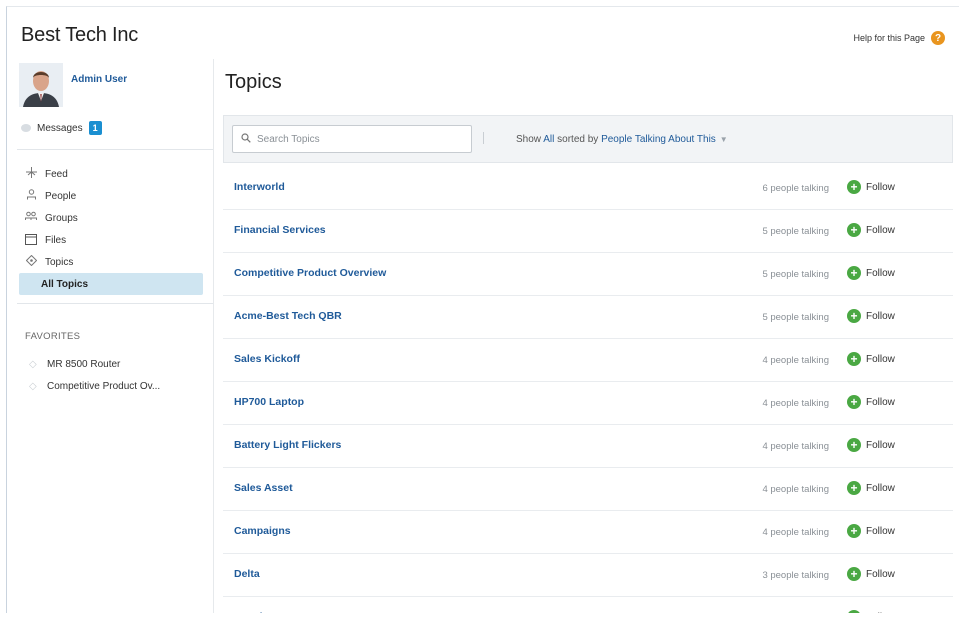  I want to click on sort-order-label: People Talking About This, so click(658, 139).